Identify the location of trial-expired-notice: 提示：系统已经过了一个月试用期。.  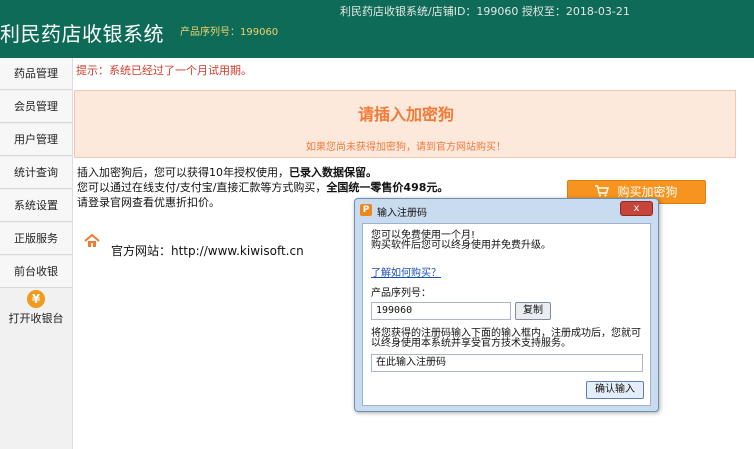
(164, 70).